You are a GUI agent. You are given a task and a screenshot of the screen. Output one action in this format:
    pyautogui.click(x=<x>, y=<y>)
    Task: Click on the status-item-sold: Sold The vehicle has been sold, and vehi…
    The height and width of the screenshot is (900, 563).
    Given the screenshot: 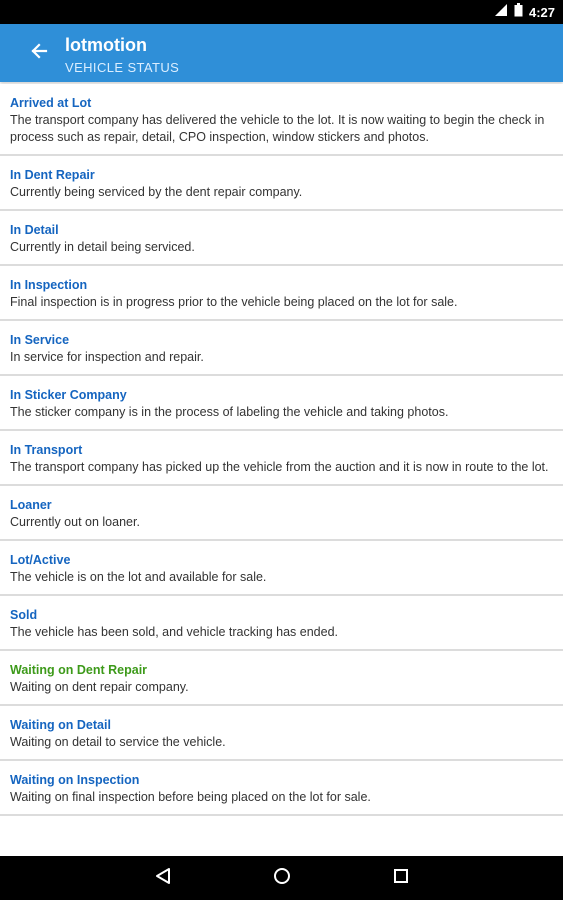 What is the action you would take?
    pyautogui.click(x=281, y=623)
    